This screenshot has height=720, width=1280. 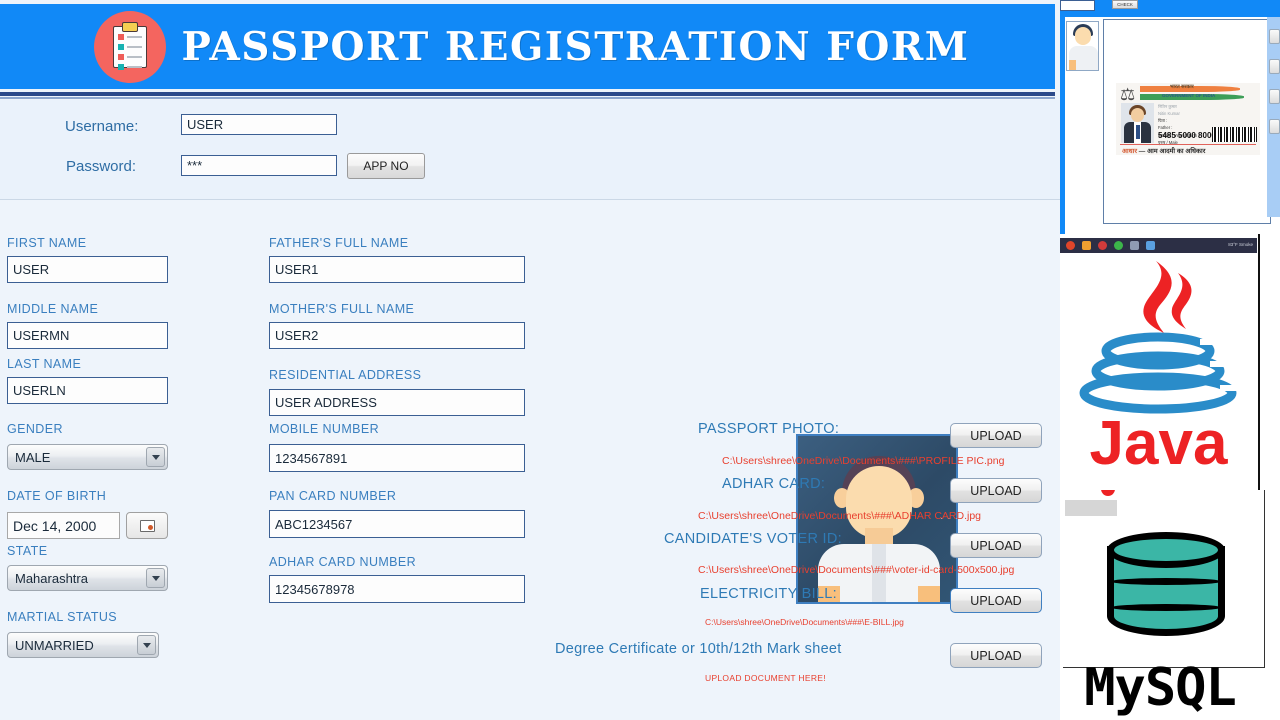 What do you see at coordinates (1240, 244) in the screenshot?
I see `taskbar-weather: 83°F Smoke` at bounding box center [1240, 244].